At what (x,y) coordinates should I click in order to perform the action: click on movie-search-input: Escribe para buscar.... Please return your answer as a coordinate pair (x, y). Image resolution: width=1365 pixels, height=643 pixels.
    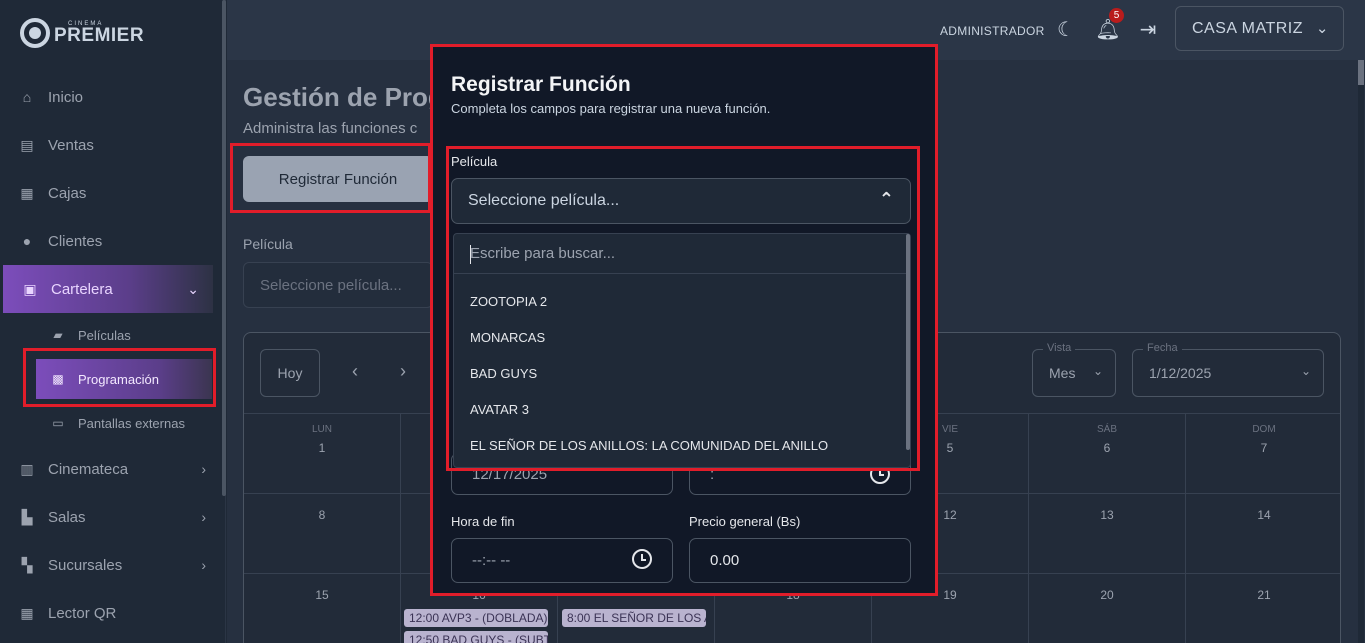
    Looking at the image, I should click on (680, 254).